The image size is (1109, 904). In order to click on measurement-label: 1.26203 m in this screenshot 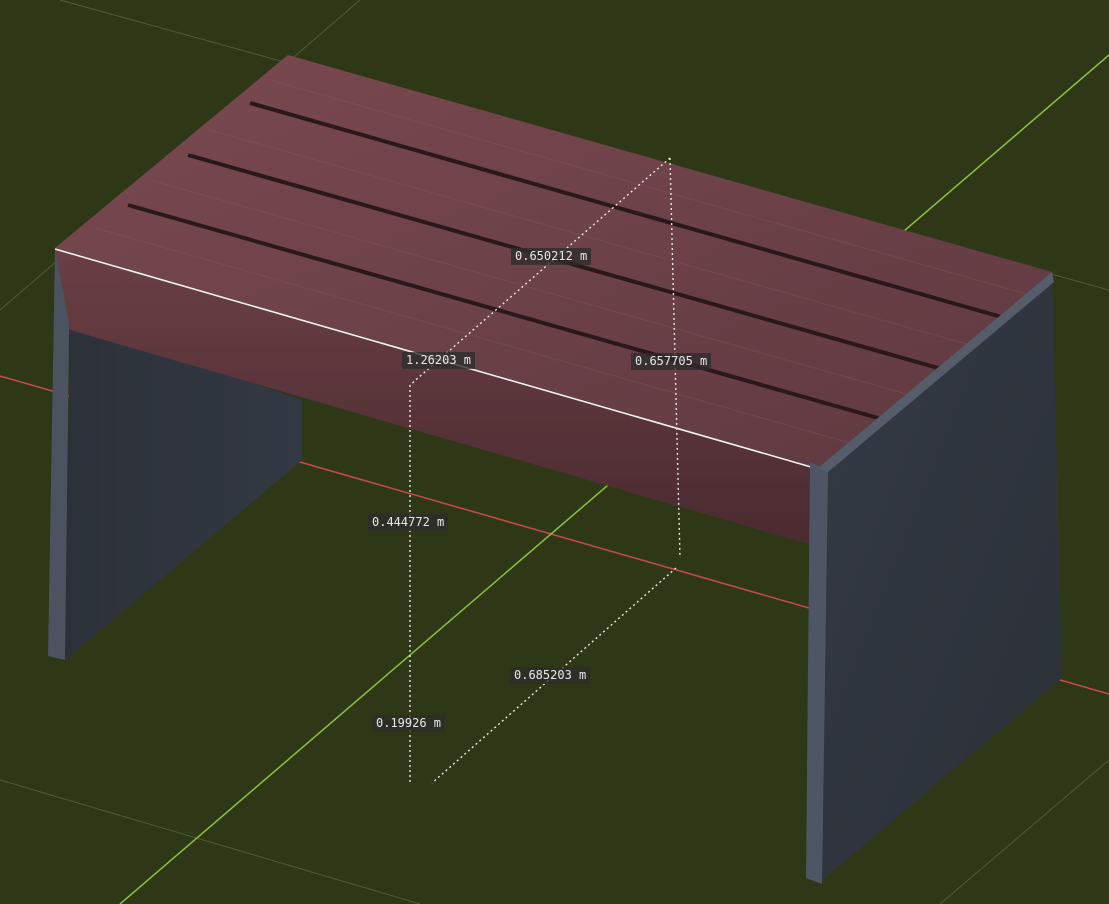, I will do `click(439, 360)`.